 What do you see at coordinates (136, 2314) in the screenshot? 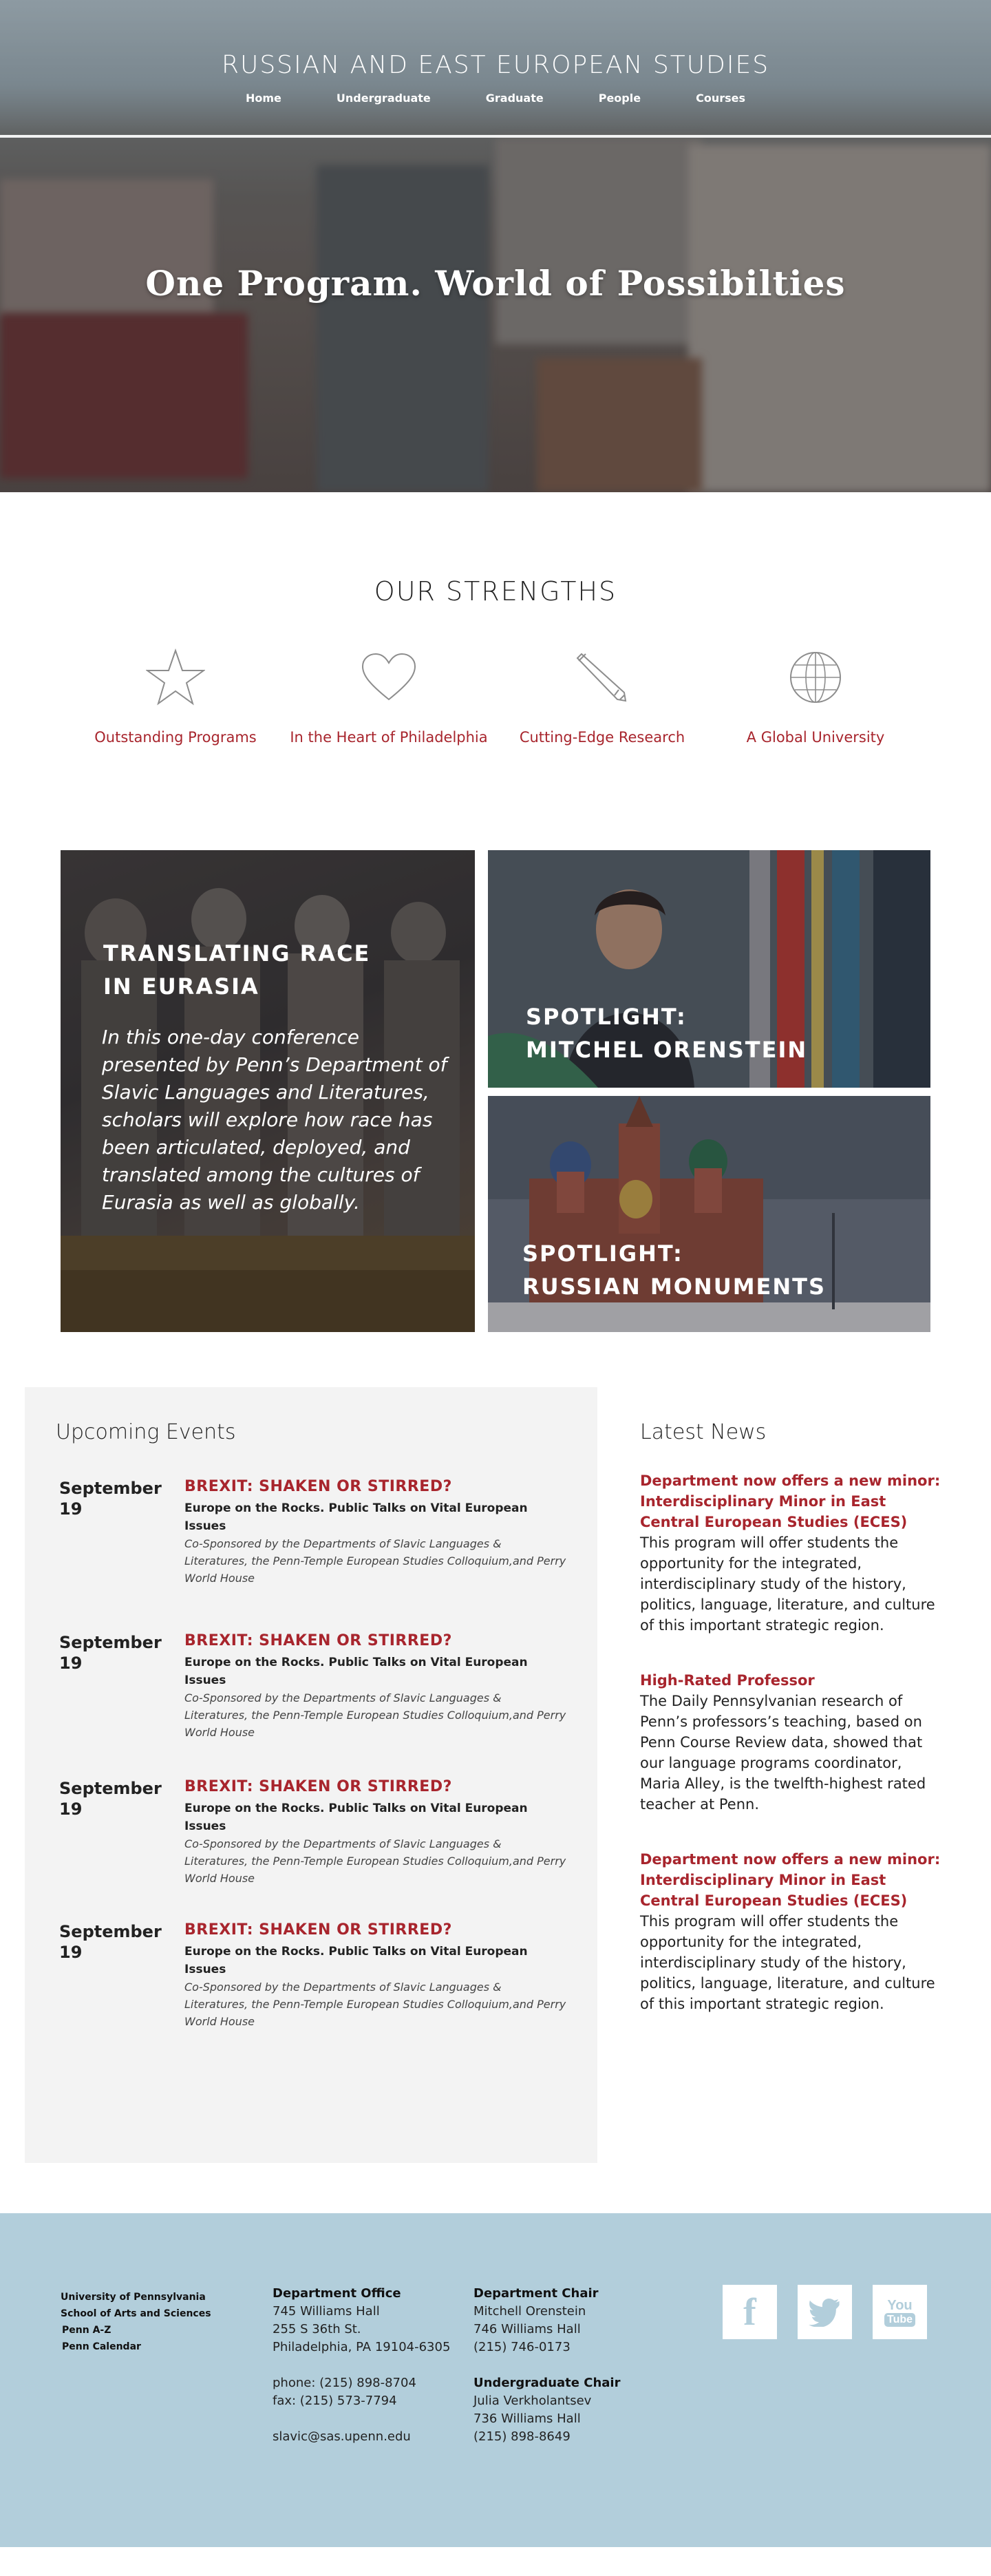
I see `footer-link-sas: School of Arts and Sciences` at bounding box center [136, 2314].